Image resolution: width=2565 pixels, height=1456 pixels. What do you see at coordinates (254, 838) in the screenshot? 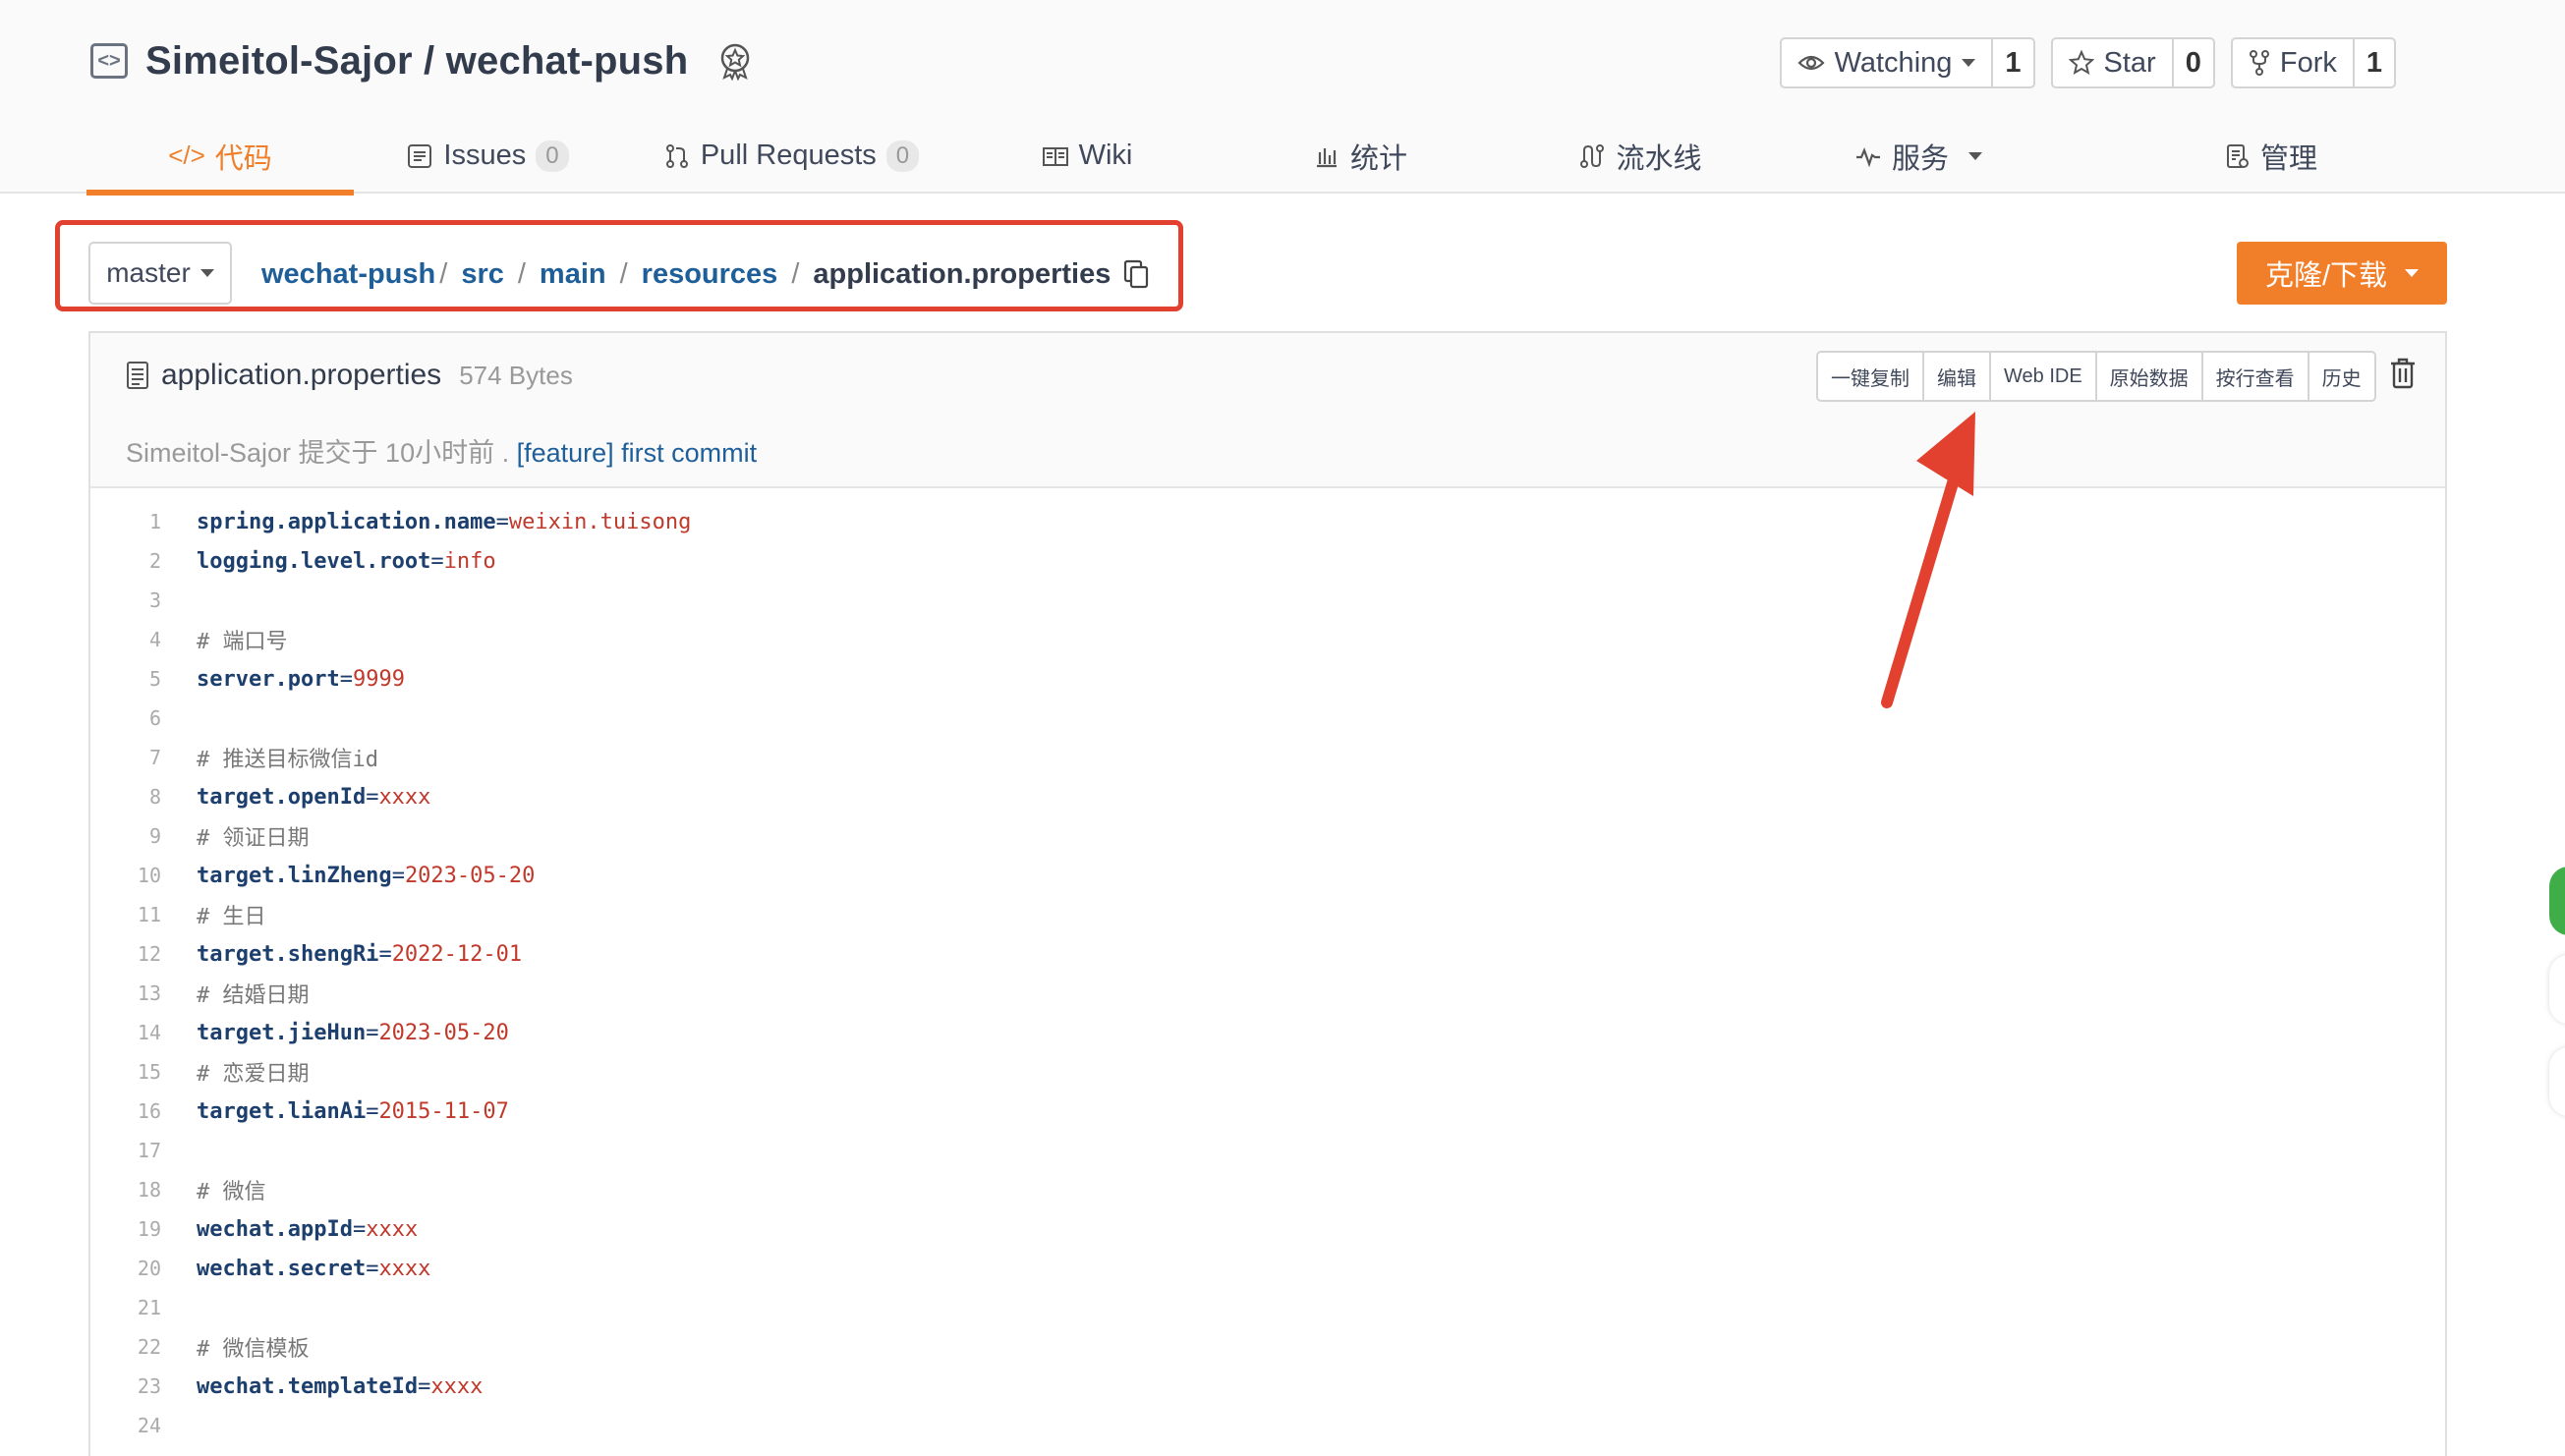
I see `code-comment: # 领证日期` at bounding box center [254, 838].